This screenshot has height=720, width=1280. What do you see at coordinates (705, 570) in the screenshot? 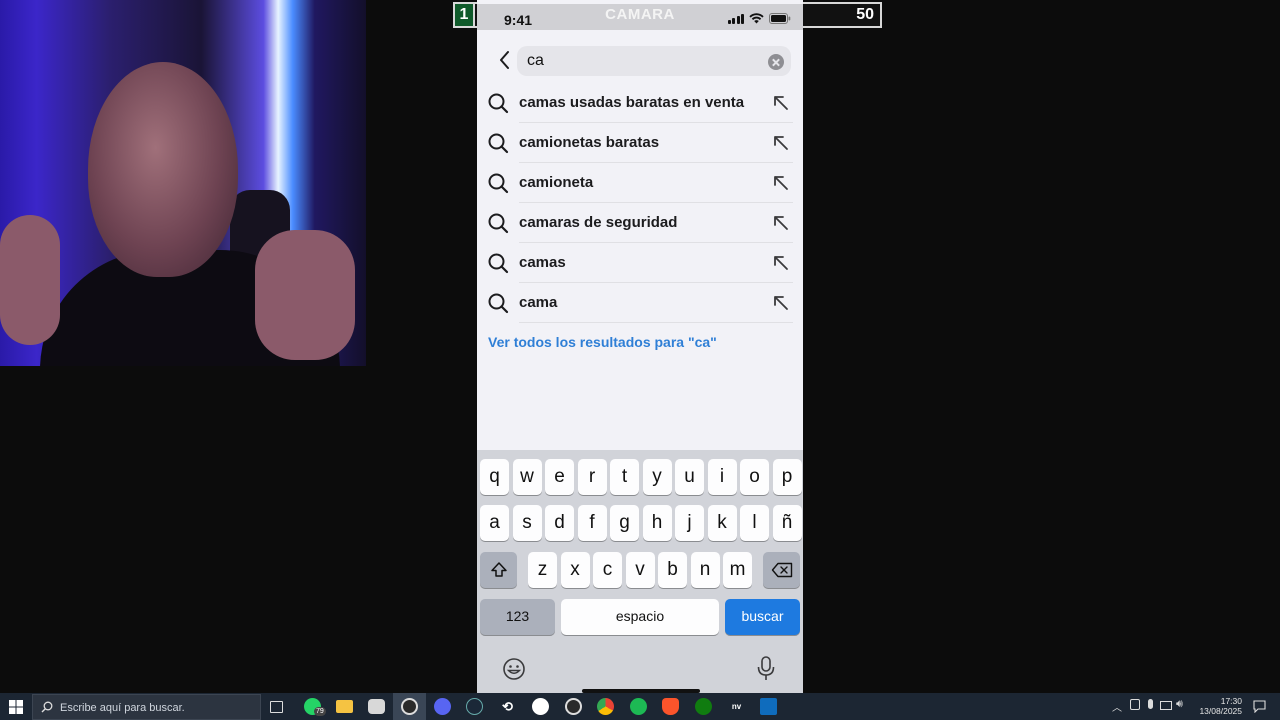
I see `key: n` at bounding box center [705, 570].